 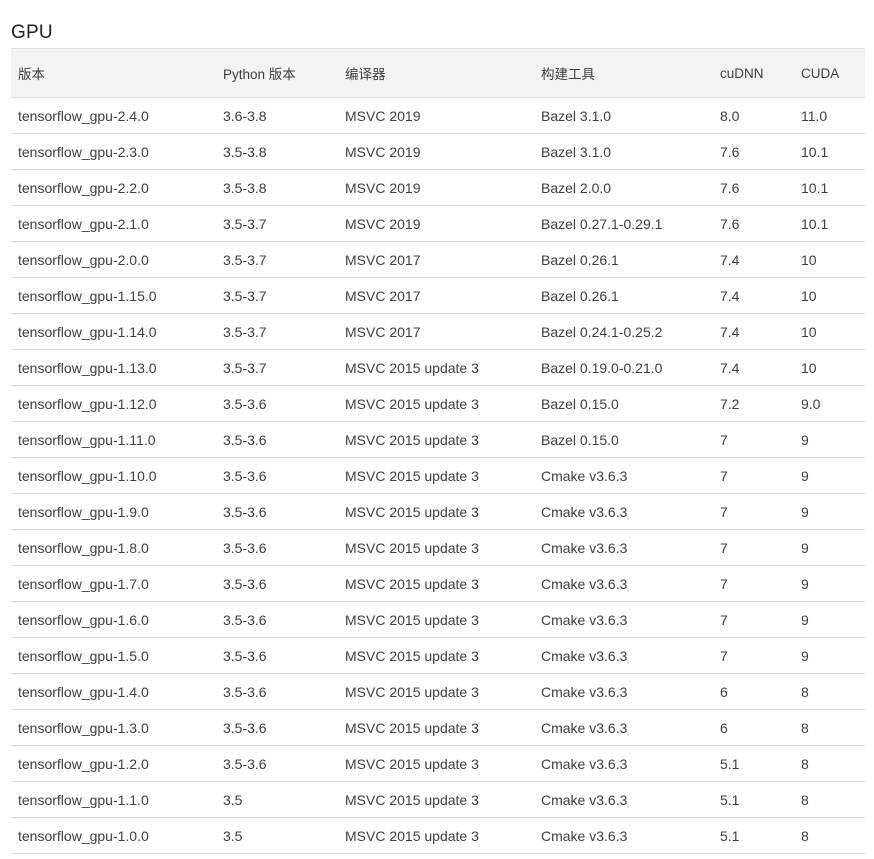 I want to click on cell-version: tensorflow_gpu-1.14.0, so click(x=113, y=331).